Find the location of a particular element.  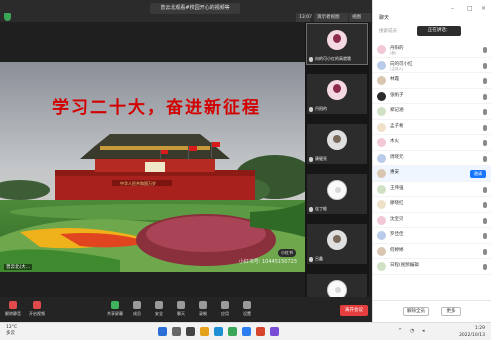

list-item: 日程(视频编辑 is located at coordinates (432, 267).